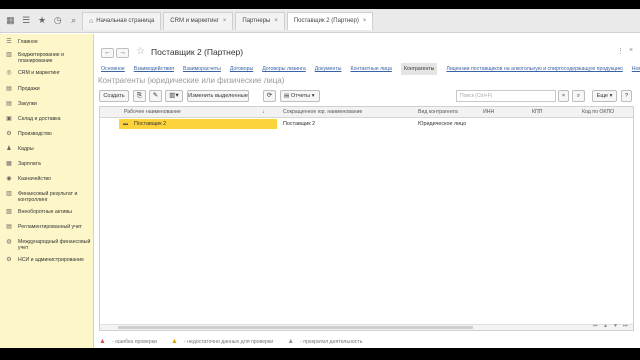  I want to click on create-button: Создать, so click(114, 96).